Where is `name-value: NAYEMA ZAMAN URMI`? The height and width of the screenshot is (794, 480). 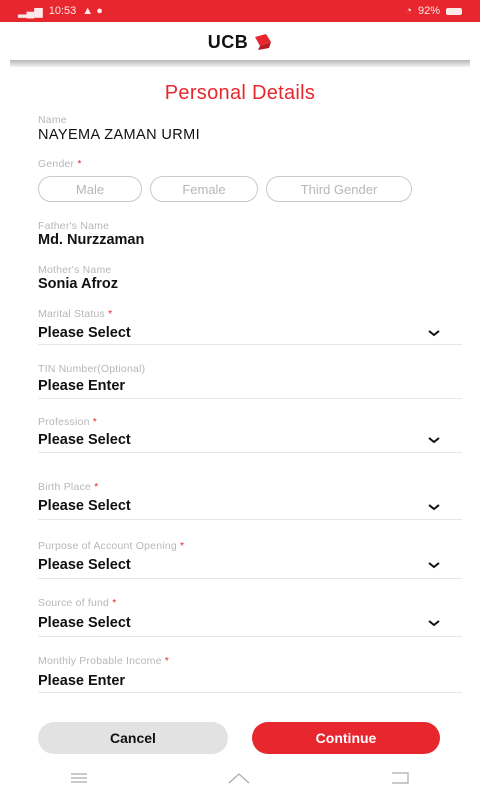 name-value: NAYEMA ZAMAN URMI is located at coordinates (119, 135).